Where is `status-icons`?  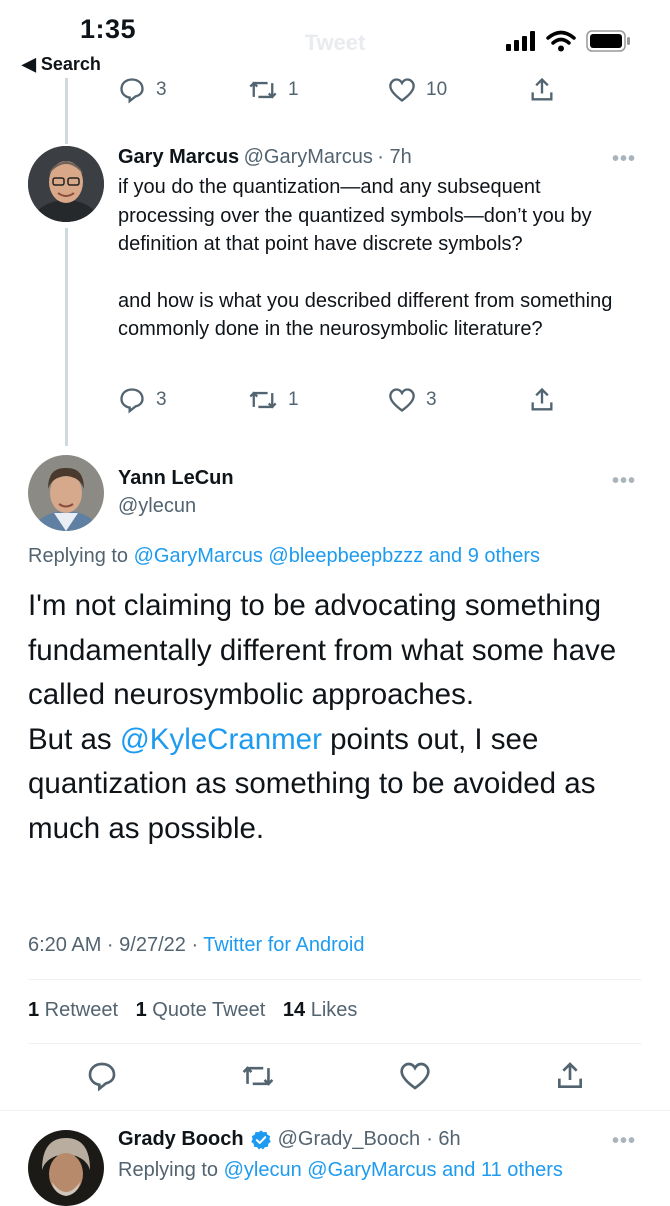
status-icons is located at coordinates (569, 41).